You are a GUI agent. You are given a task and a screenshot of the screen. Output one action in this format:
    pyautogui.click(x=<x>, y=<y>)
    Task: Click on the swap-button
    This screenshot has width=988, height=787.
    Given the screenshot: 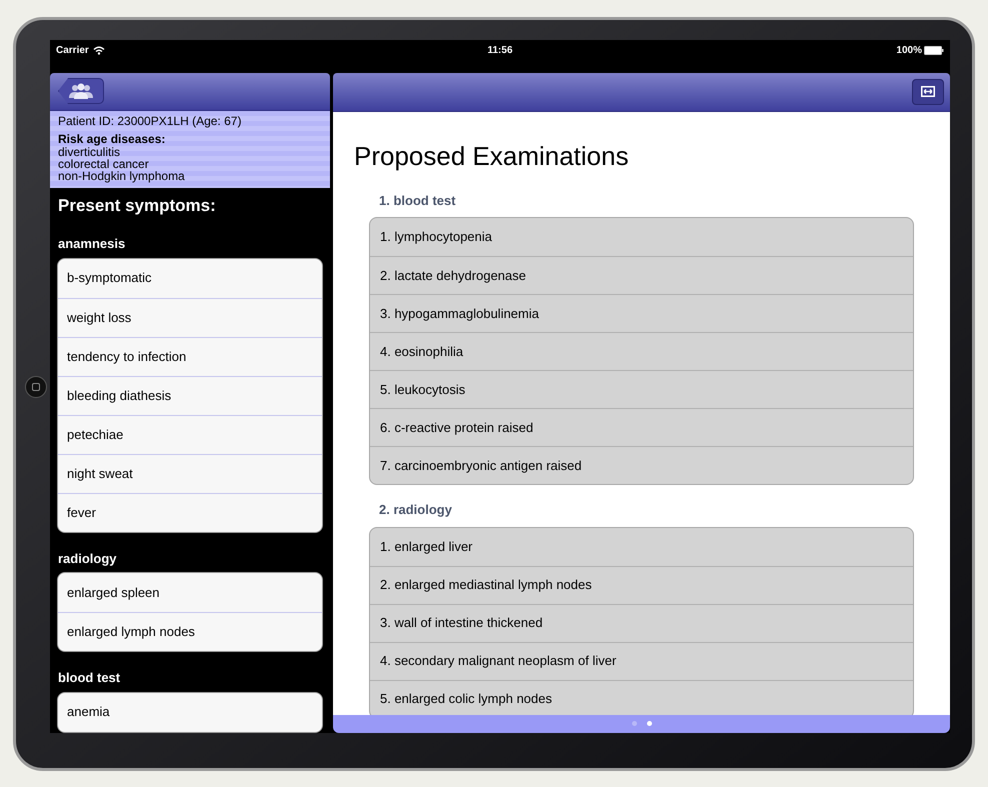 What is the action you would take?
    pyautogui.click(x=928, y=91)
    